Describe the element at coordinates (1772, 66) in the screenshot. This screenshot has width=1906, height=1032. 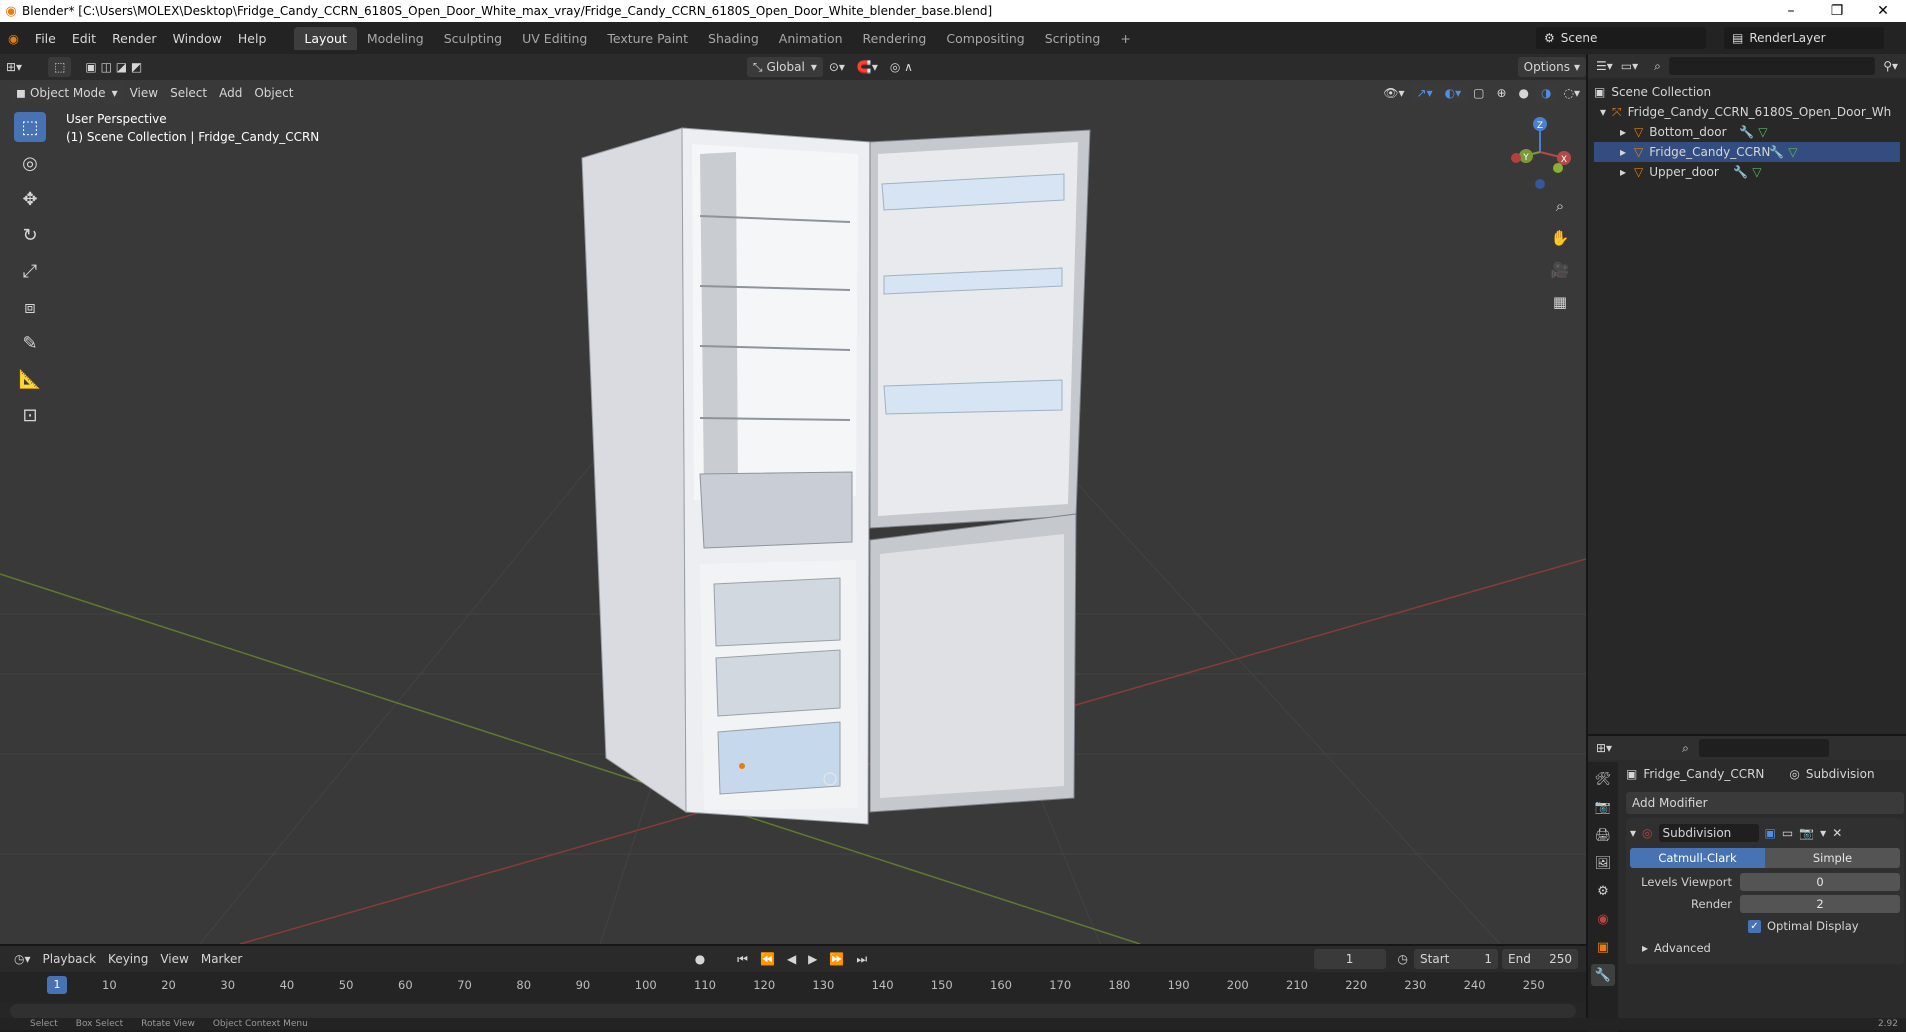
I see `outliner-search-input` at that location.